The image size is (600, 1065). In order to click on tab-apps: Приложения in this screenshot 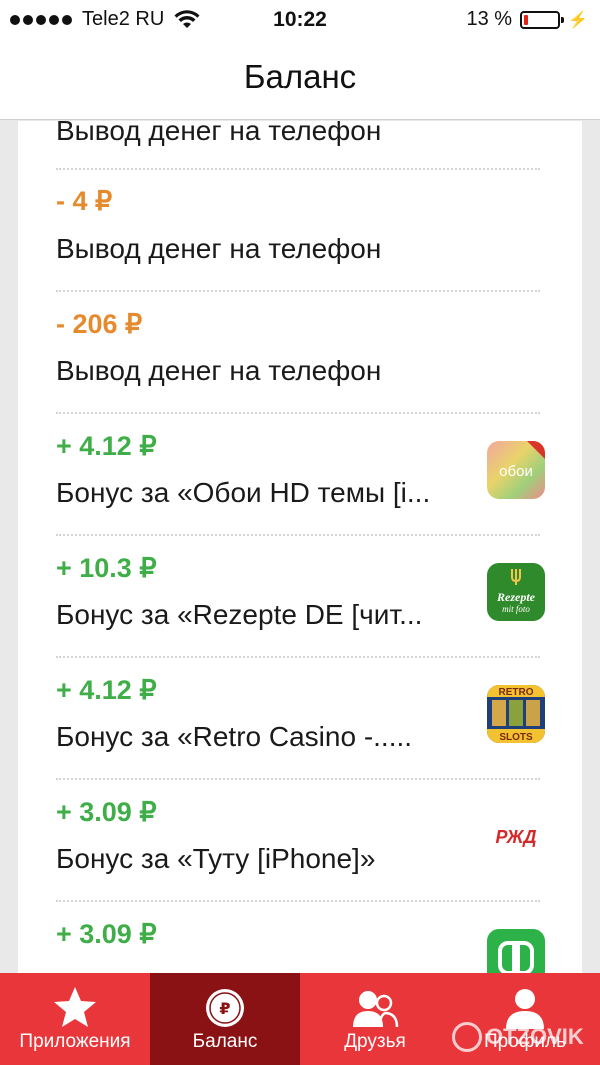, I will do `click(75, 1019)`.